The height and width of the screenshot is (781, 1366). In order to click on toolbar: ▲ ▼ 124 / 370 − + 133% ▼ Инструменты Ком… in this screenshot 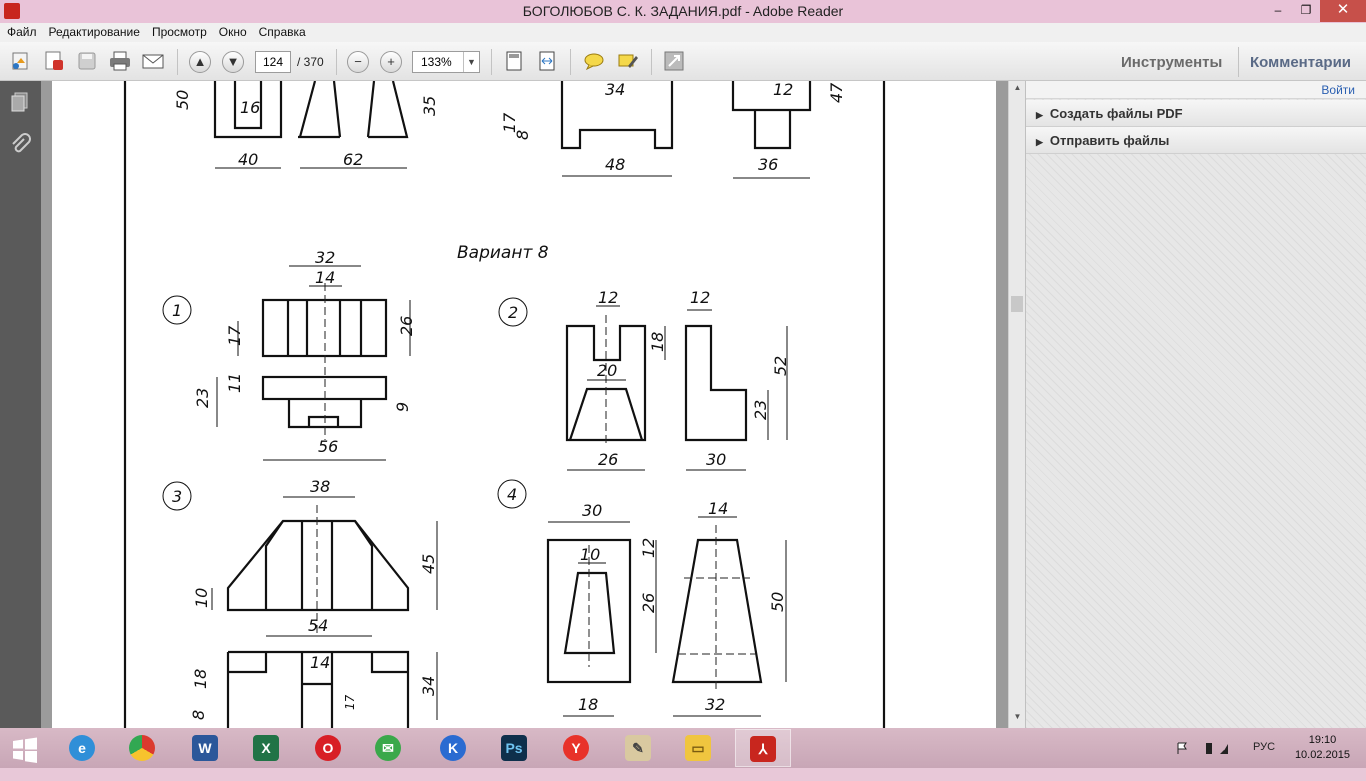, I will do `click(683, 61)`.